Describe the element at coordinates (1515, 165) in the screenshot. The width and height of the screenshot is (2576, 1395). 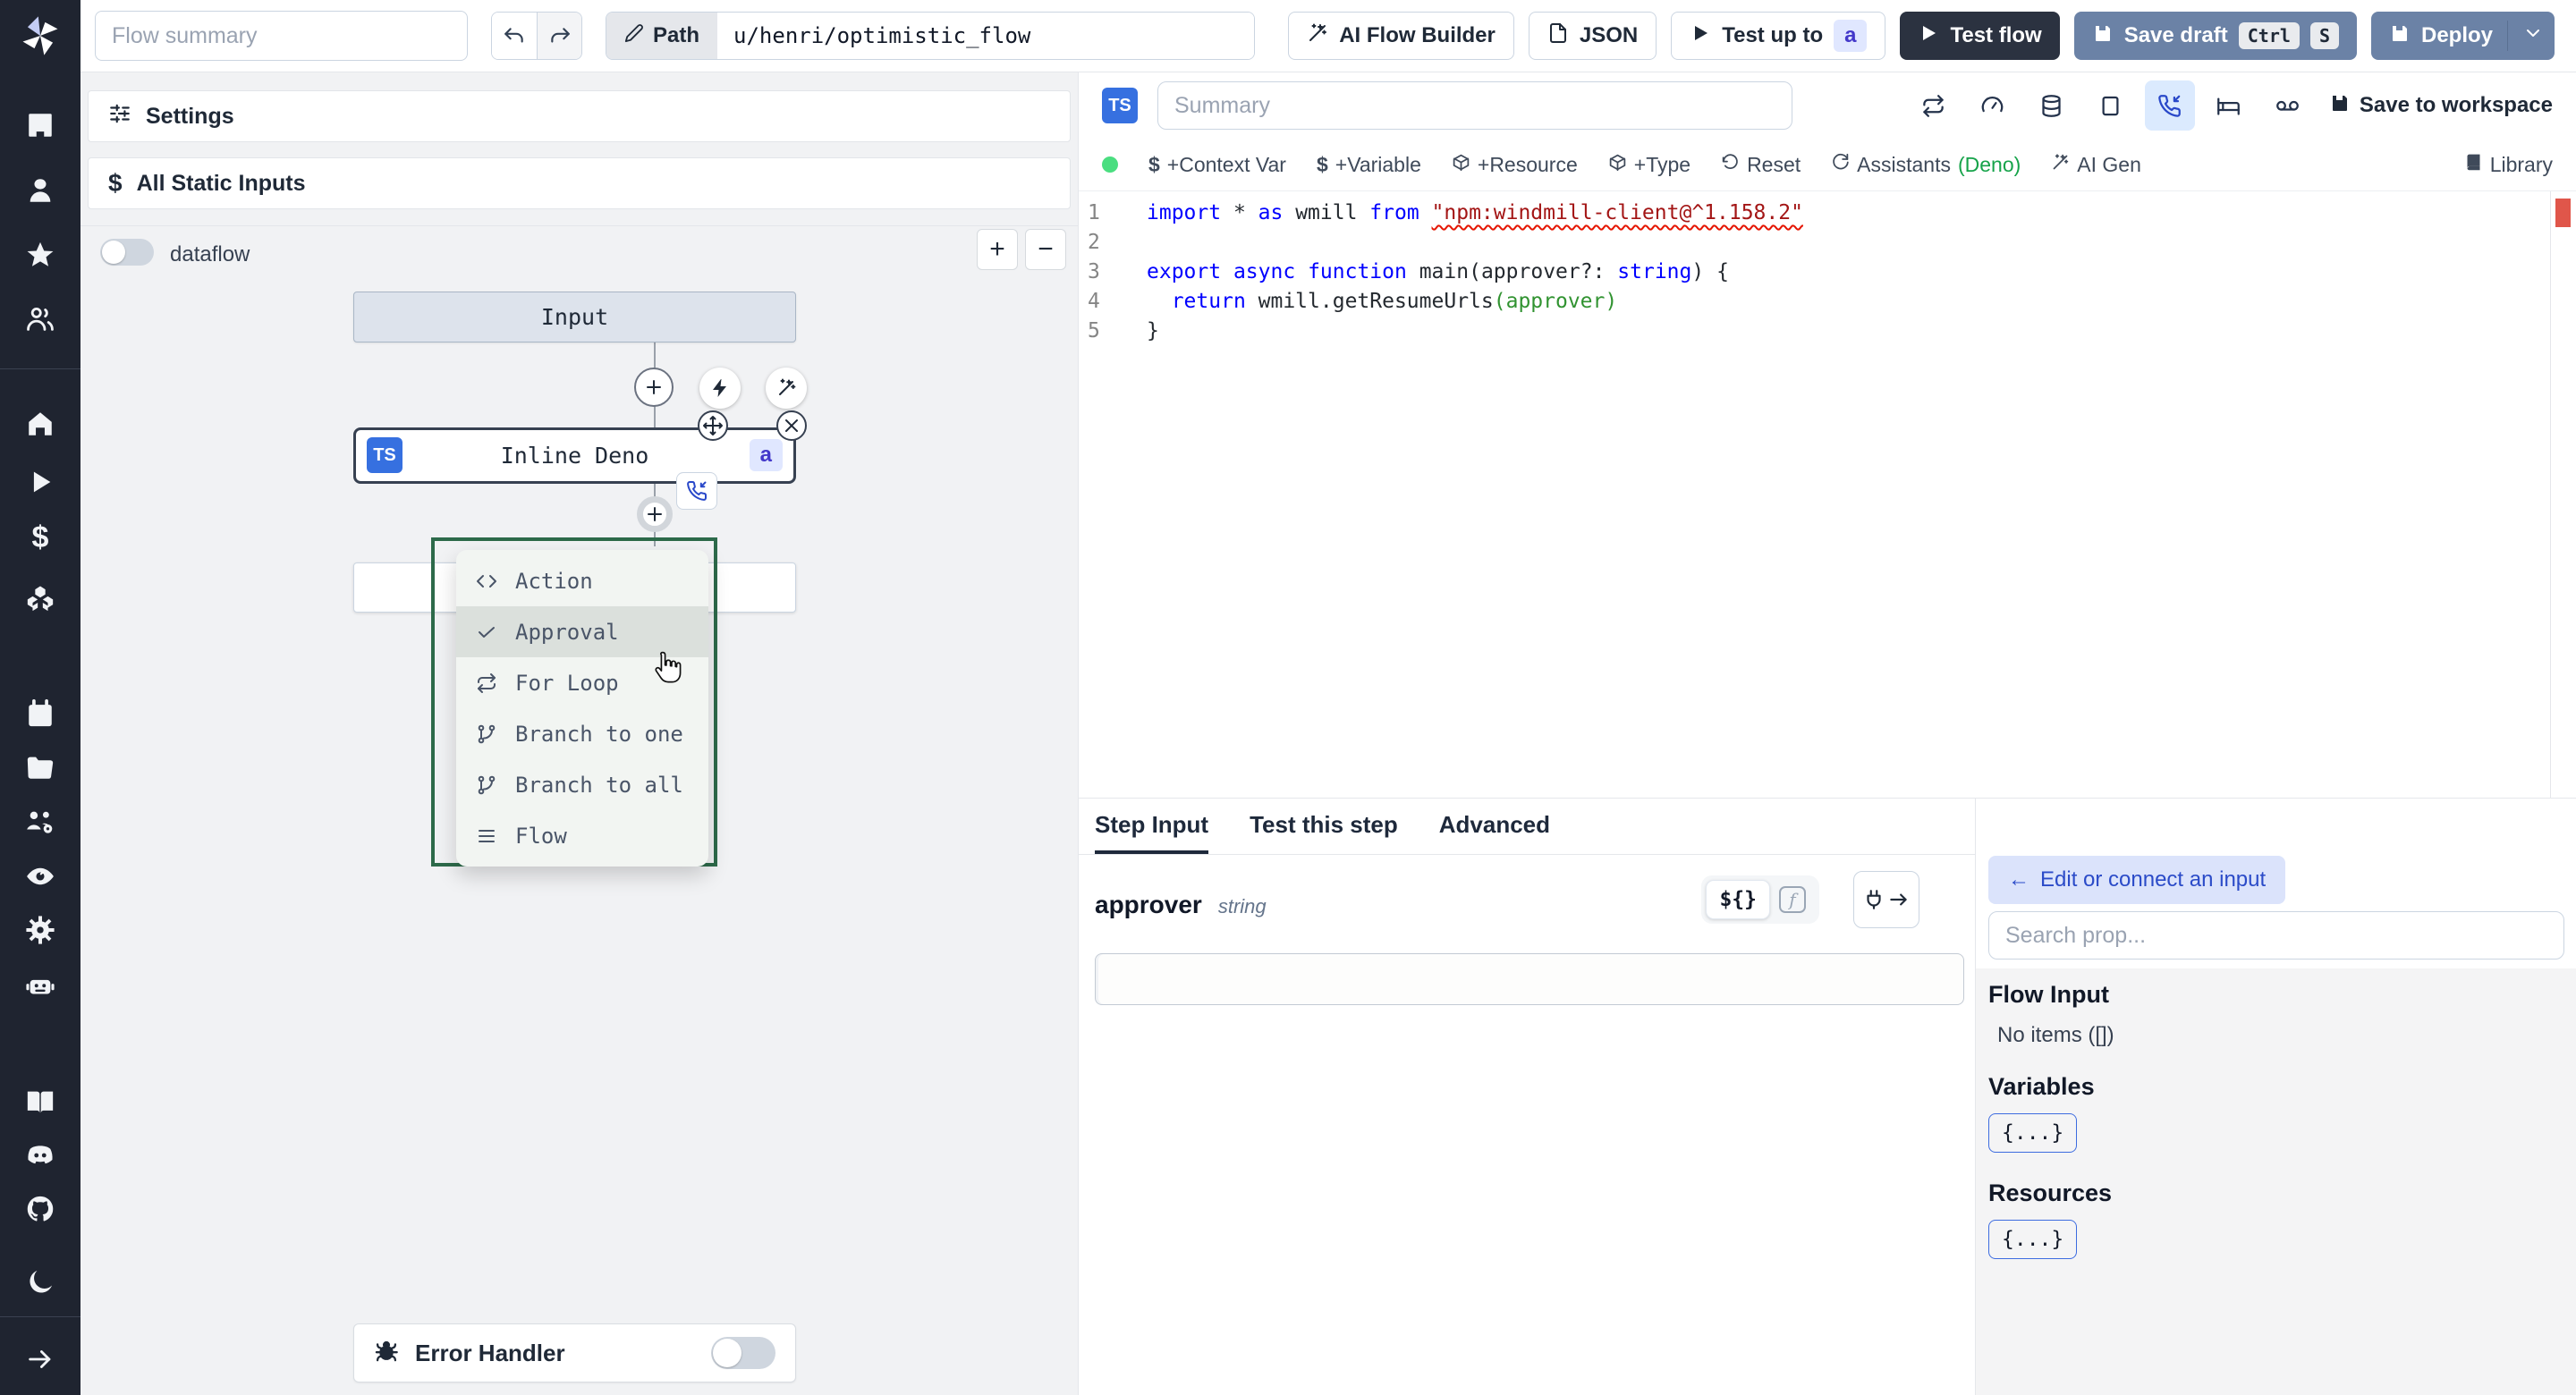
I see `add-resource-button: +Resource` at that location.